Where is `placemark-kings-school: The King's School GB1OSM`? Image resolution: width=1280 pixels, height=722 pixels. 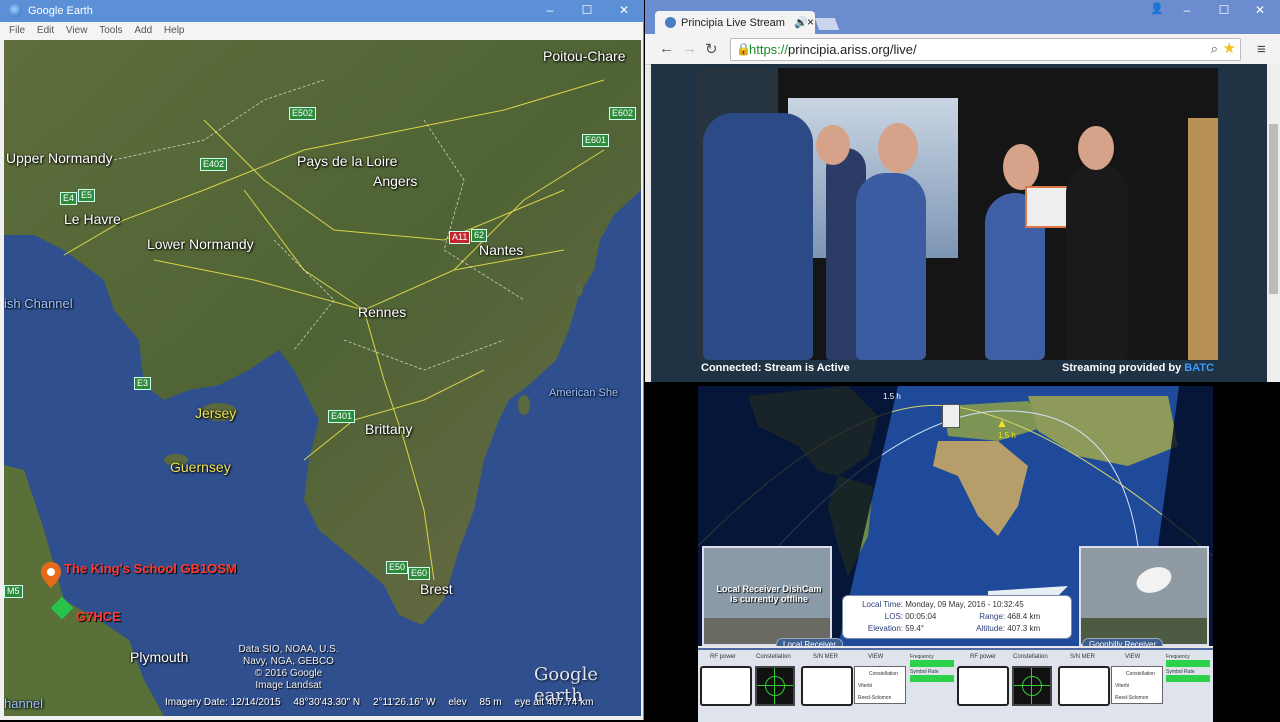 placemark-kings-school: The King's School GB1OSM is located at coordinates (150, 568).